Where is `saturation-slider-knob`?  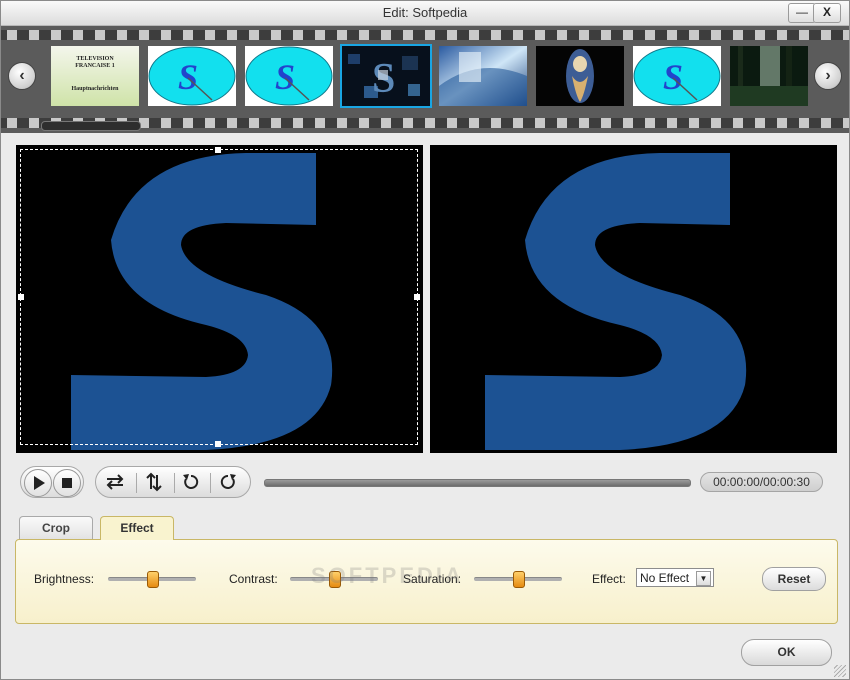 saturation-slider-knob is located at coordinates (519, 579).